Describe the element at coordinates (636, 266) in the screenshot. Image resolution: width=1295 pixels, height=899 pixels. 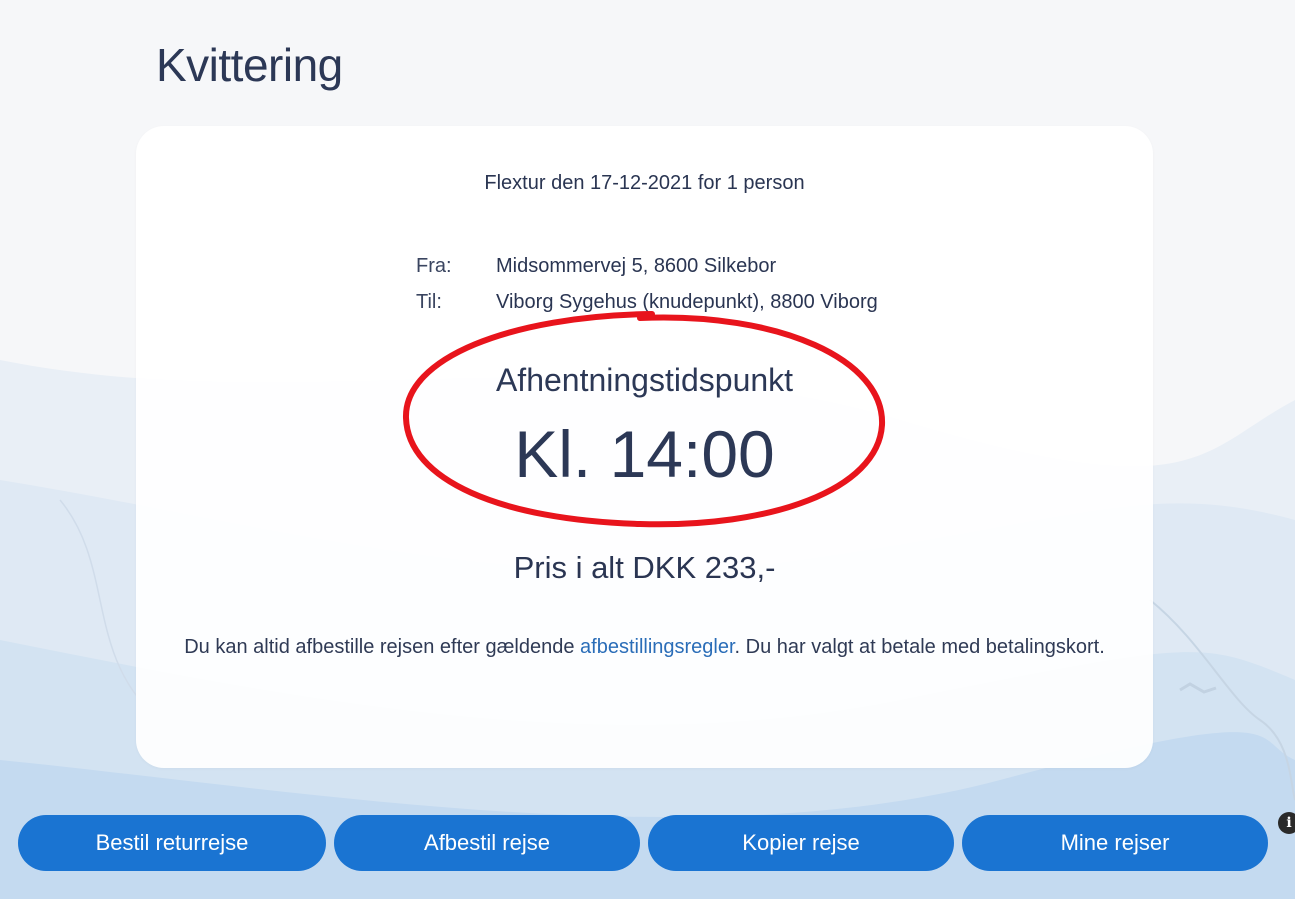
I see `from-address: Midsommervej 5, 8600 Silkebor` at that location.